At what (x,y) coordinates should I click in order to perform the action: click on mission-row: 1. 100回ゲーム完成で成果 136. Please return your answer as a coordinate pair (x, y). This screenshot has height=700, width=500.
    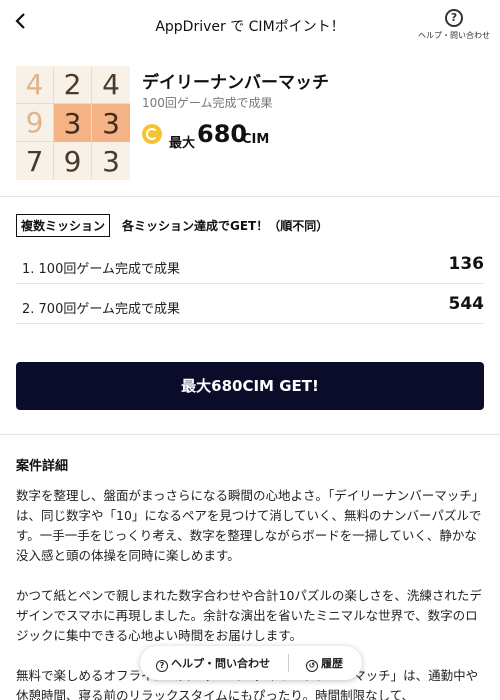
    Looking at the image, I should click on (250, 266).